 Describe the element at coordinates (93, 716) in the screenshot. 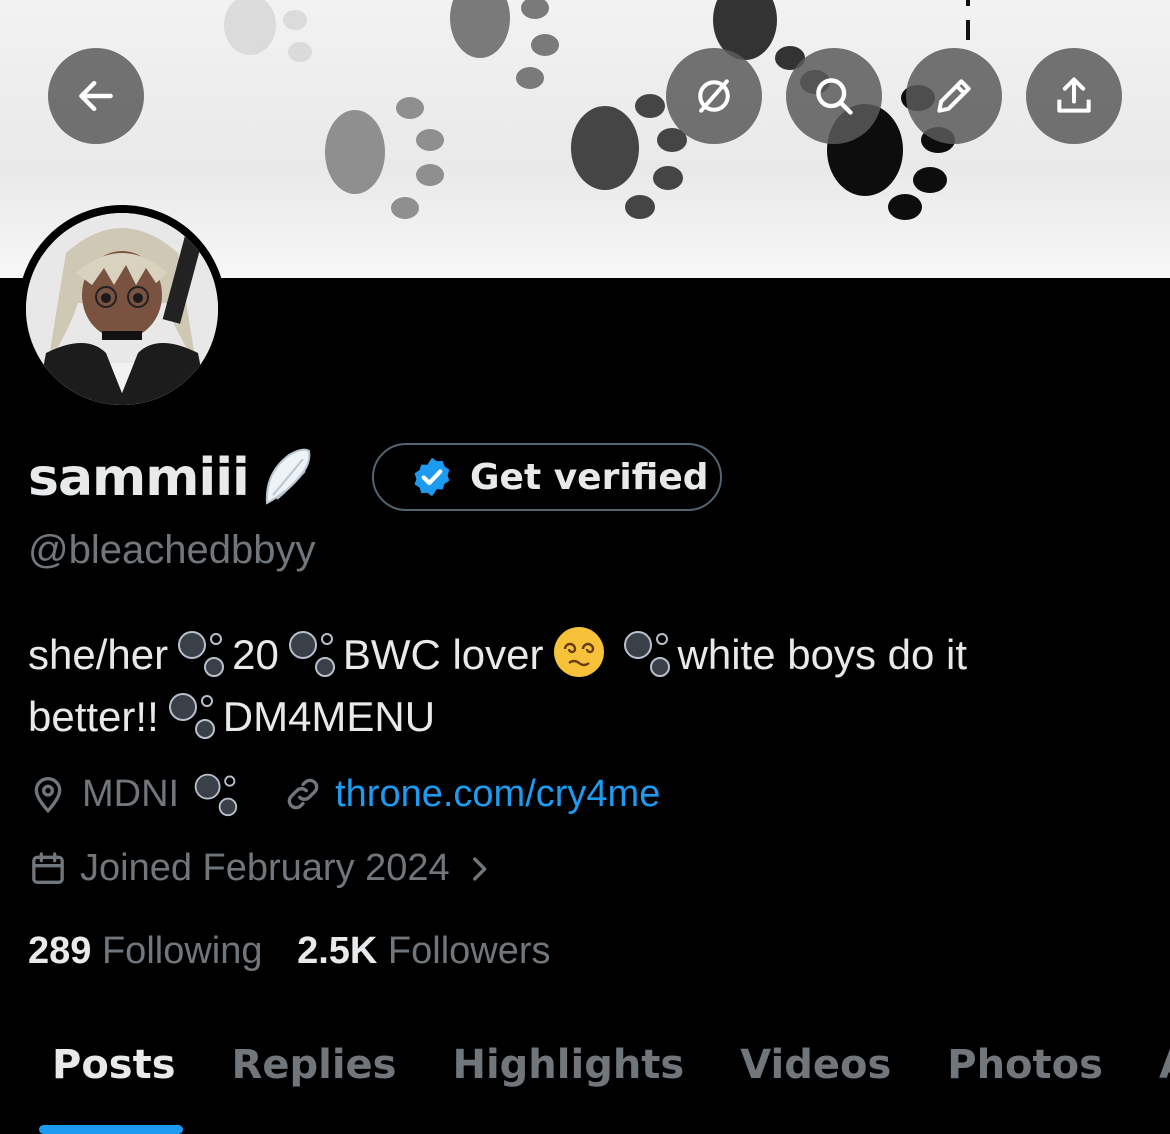

I see `bio-text: better!!` at that location.